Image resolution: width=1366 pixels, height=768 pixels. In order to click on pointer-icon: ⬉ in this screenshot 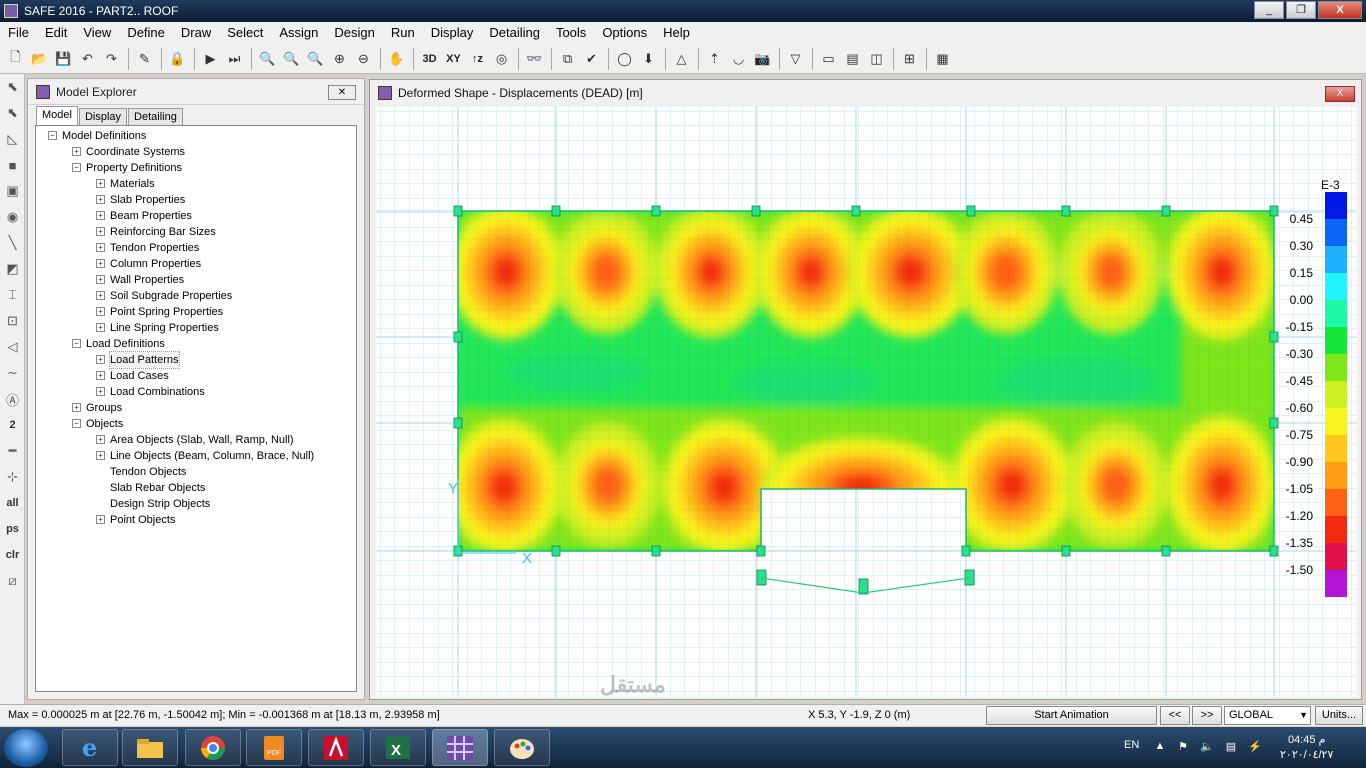, I will do `click(12, 87)`.